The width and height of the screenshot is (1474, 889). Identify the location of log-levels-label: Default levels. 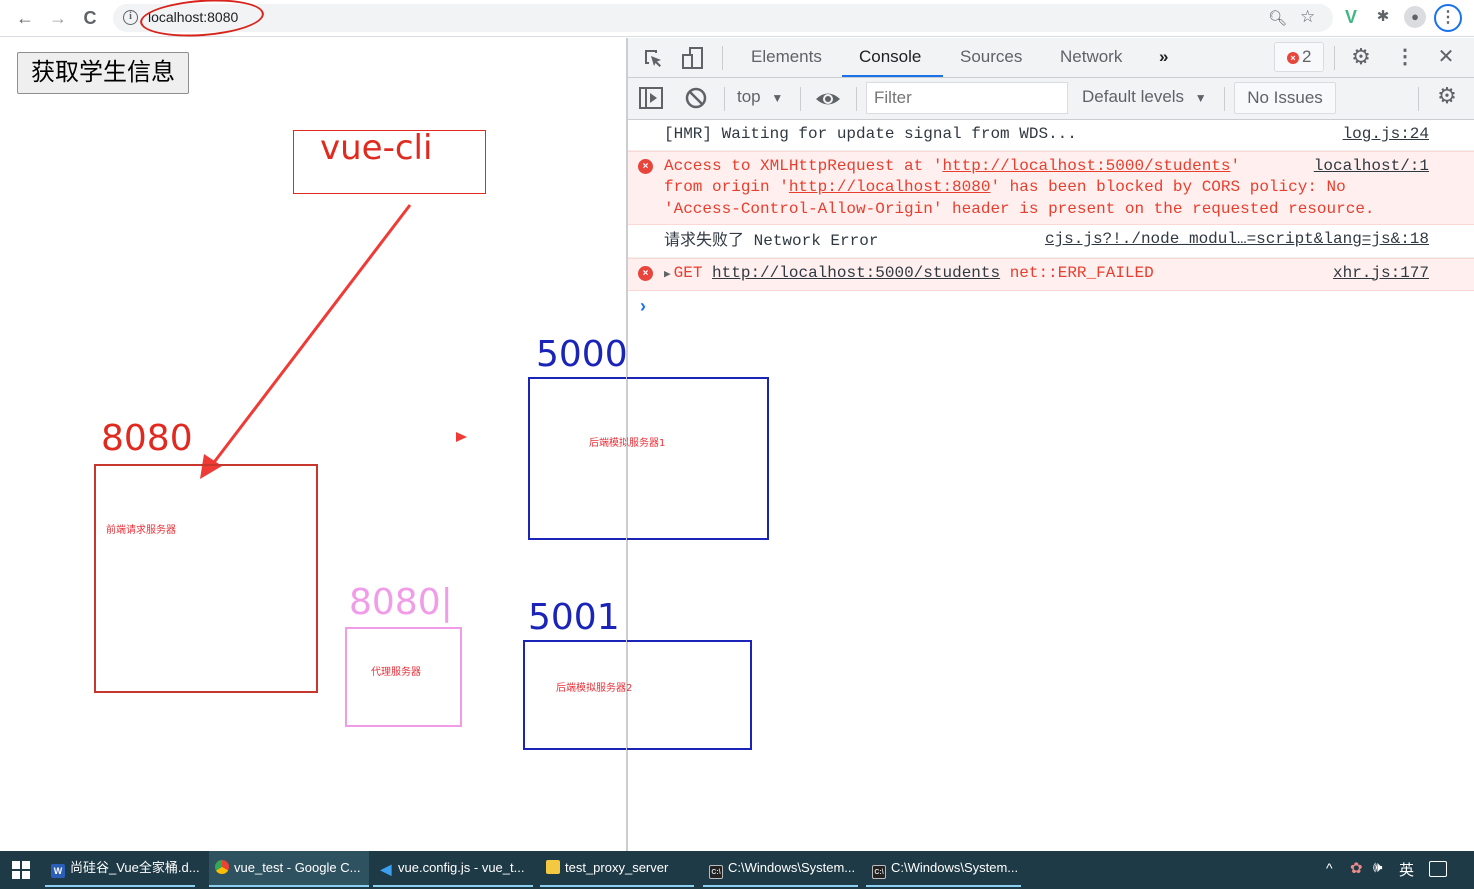
(1133, 96).